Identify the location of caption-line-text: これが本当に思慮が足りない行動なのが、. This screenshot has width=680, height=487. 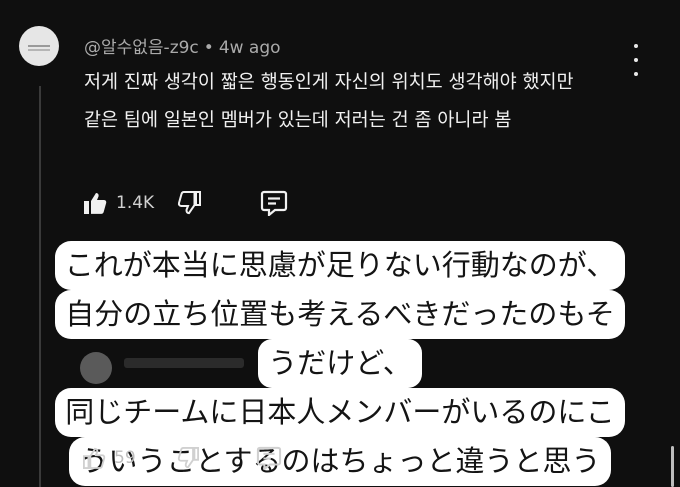
(340, 265).